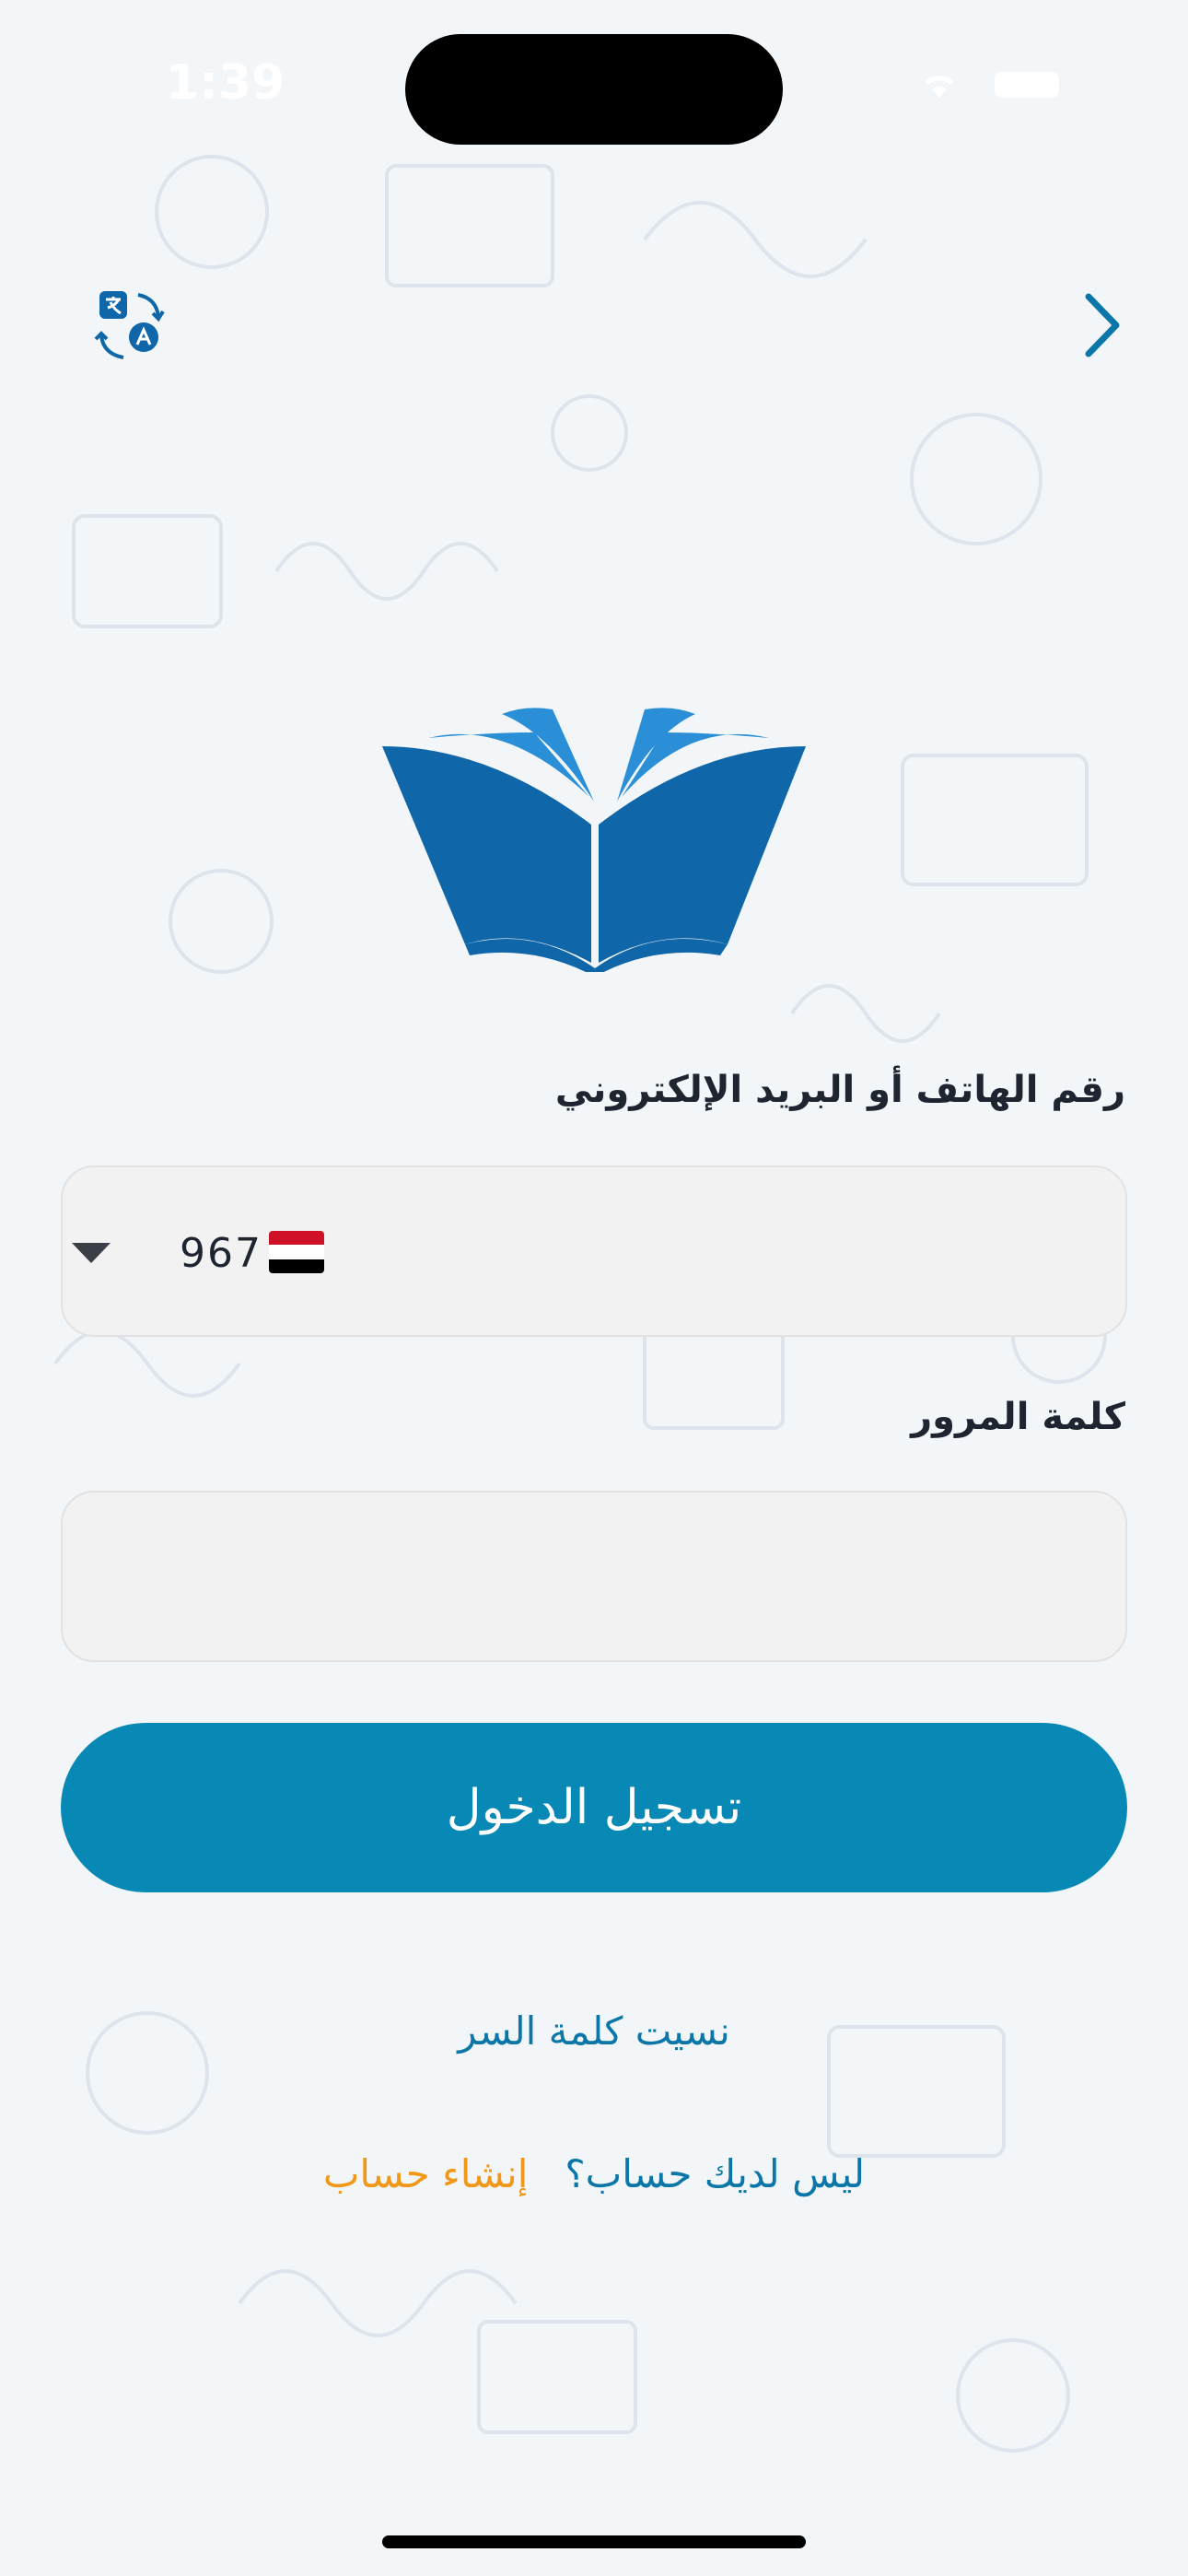 This screenshot has width=1188, height=2576. I want to click on home-indicator, so click(594, 2541).